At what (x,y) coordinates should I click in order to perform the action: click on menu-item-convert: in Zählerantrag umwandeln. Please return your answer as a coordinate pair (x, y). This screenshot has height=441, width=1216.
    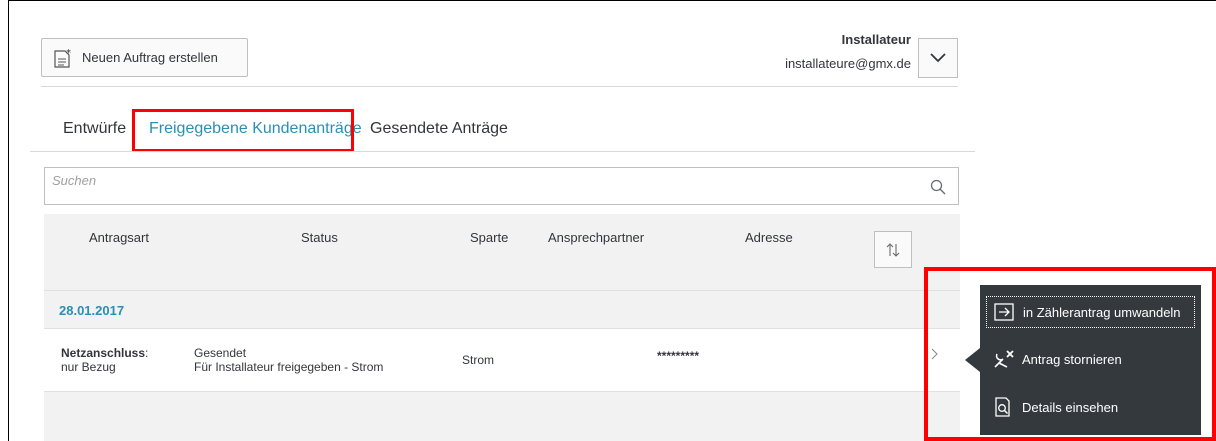
    Looking at the image, I should click on (1090, 312).